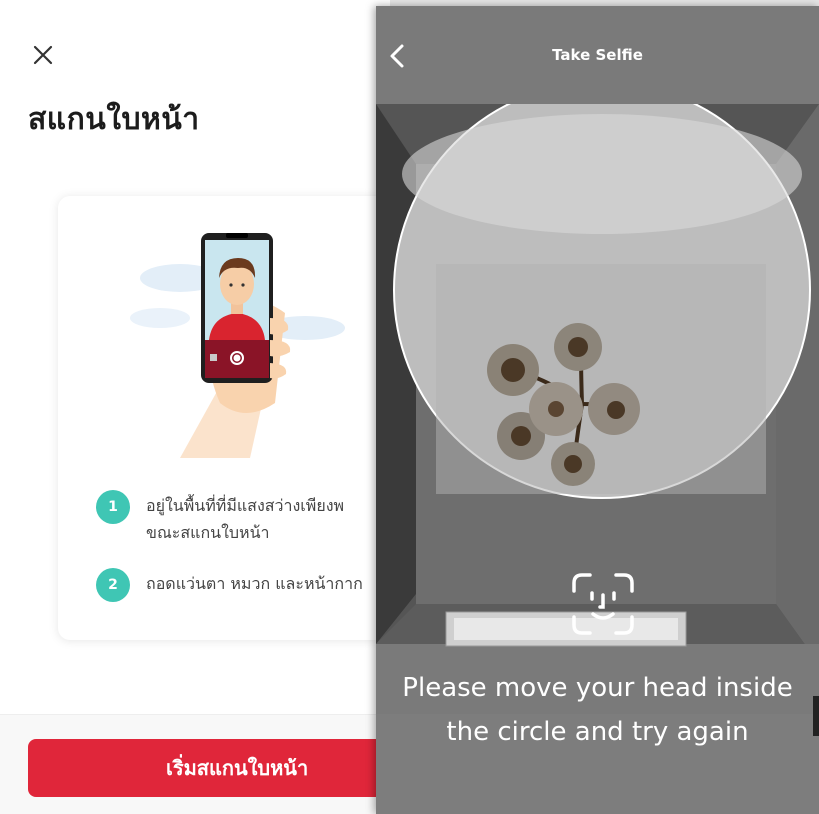  What do you see at coordinates (597, 55) in the screenshot?
I see `camera-title: Take Selfie` at bounding box center [597, 55].